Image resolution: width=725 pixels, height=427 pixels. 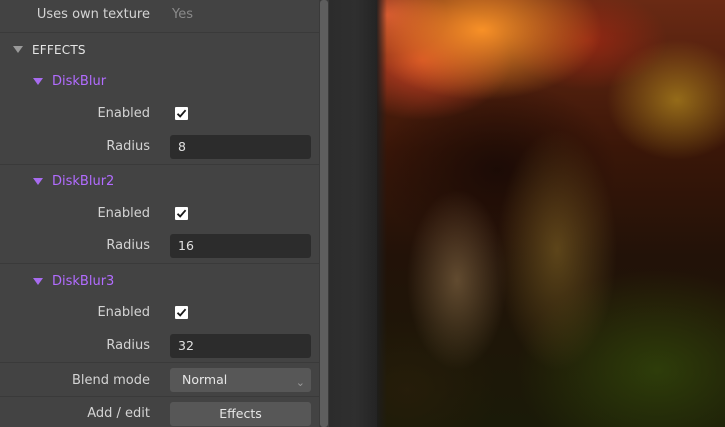 What do you see at coordinates (110, 380) in the screenshot?
I see `blend-mode-label: Blend mode` at bounding box center [110, 380].